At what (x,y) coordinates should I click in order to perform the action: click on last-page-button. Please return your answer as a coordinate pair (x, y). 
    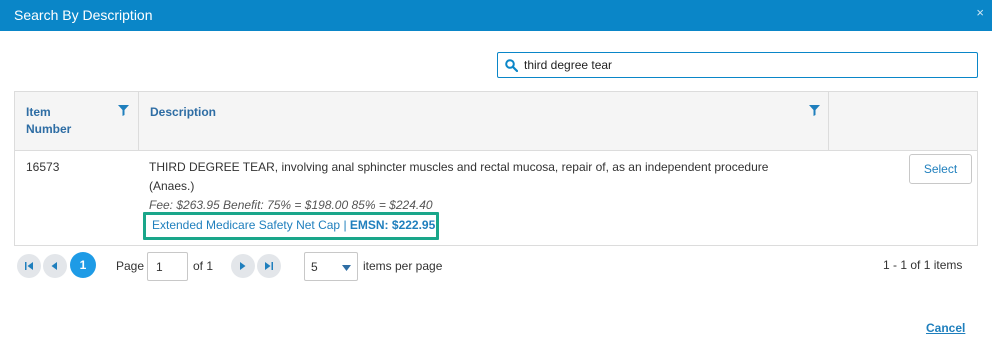
    Looking at the image, I should click on (269, 266).